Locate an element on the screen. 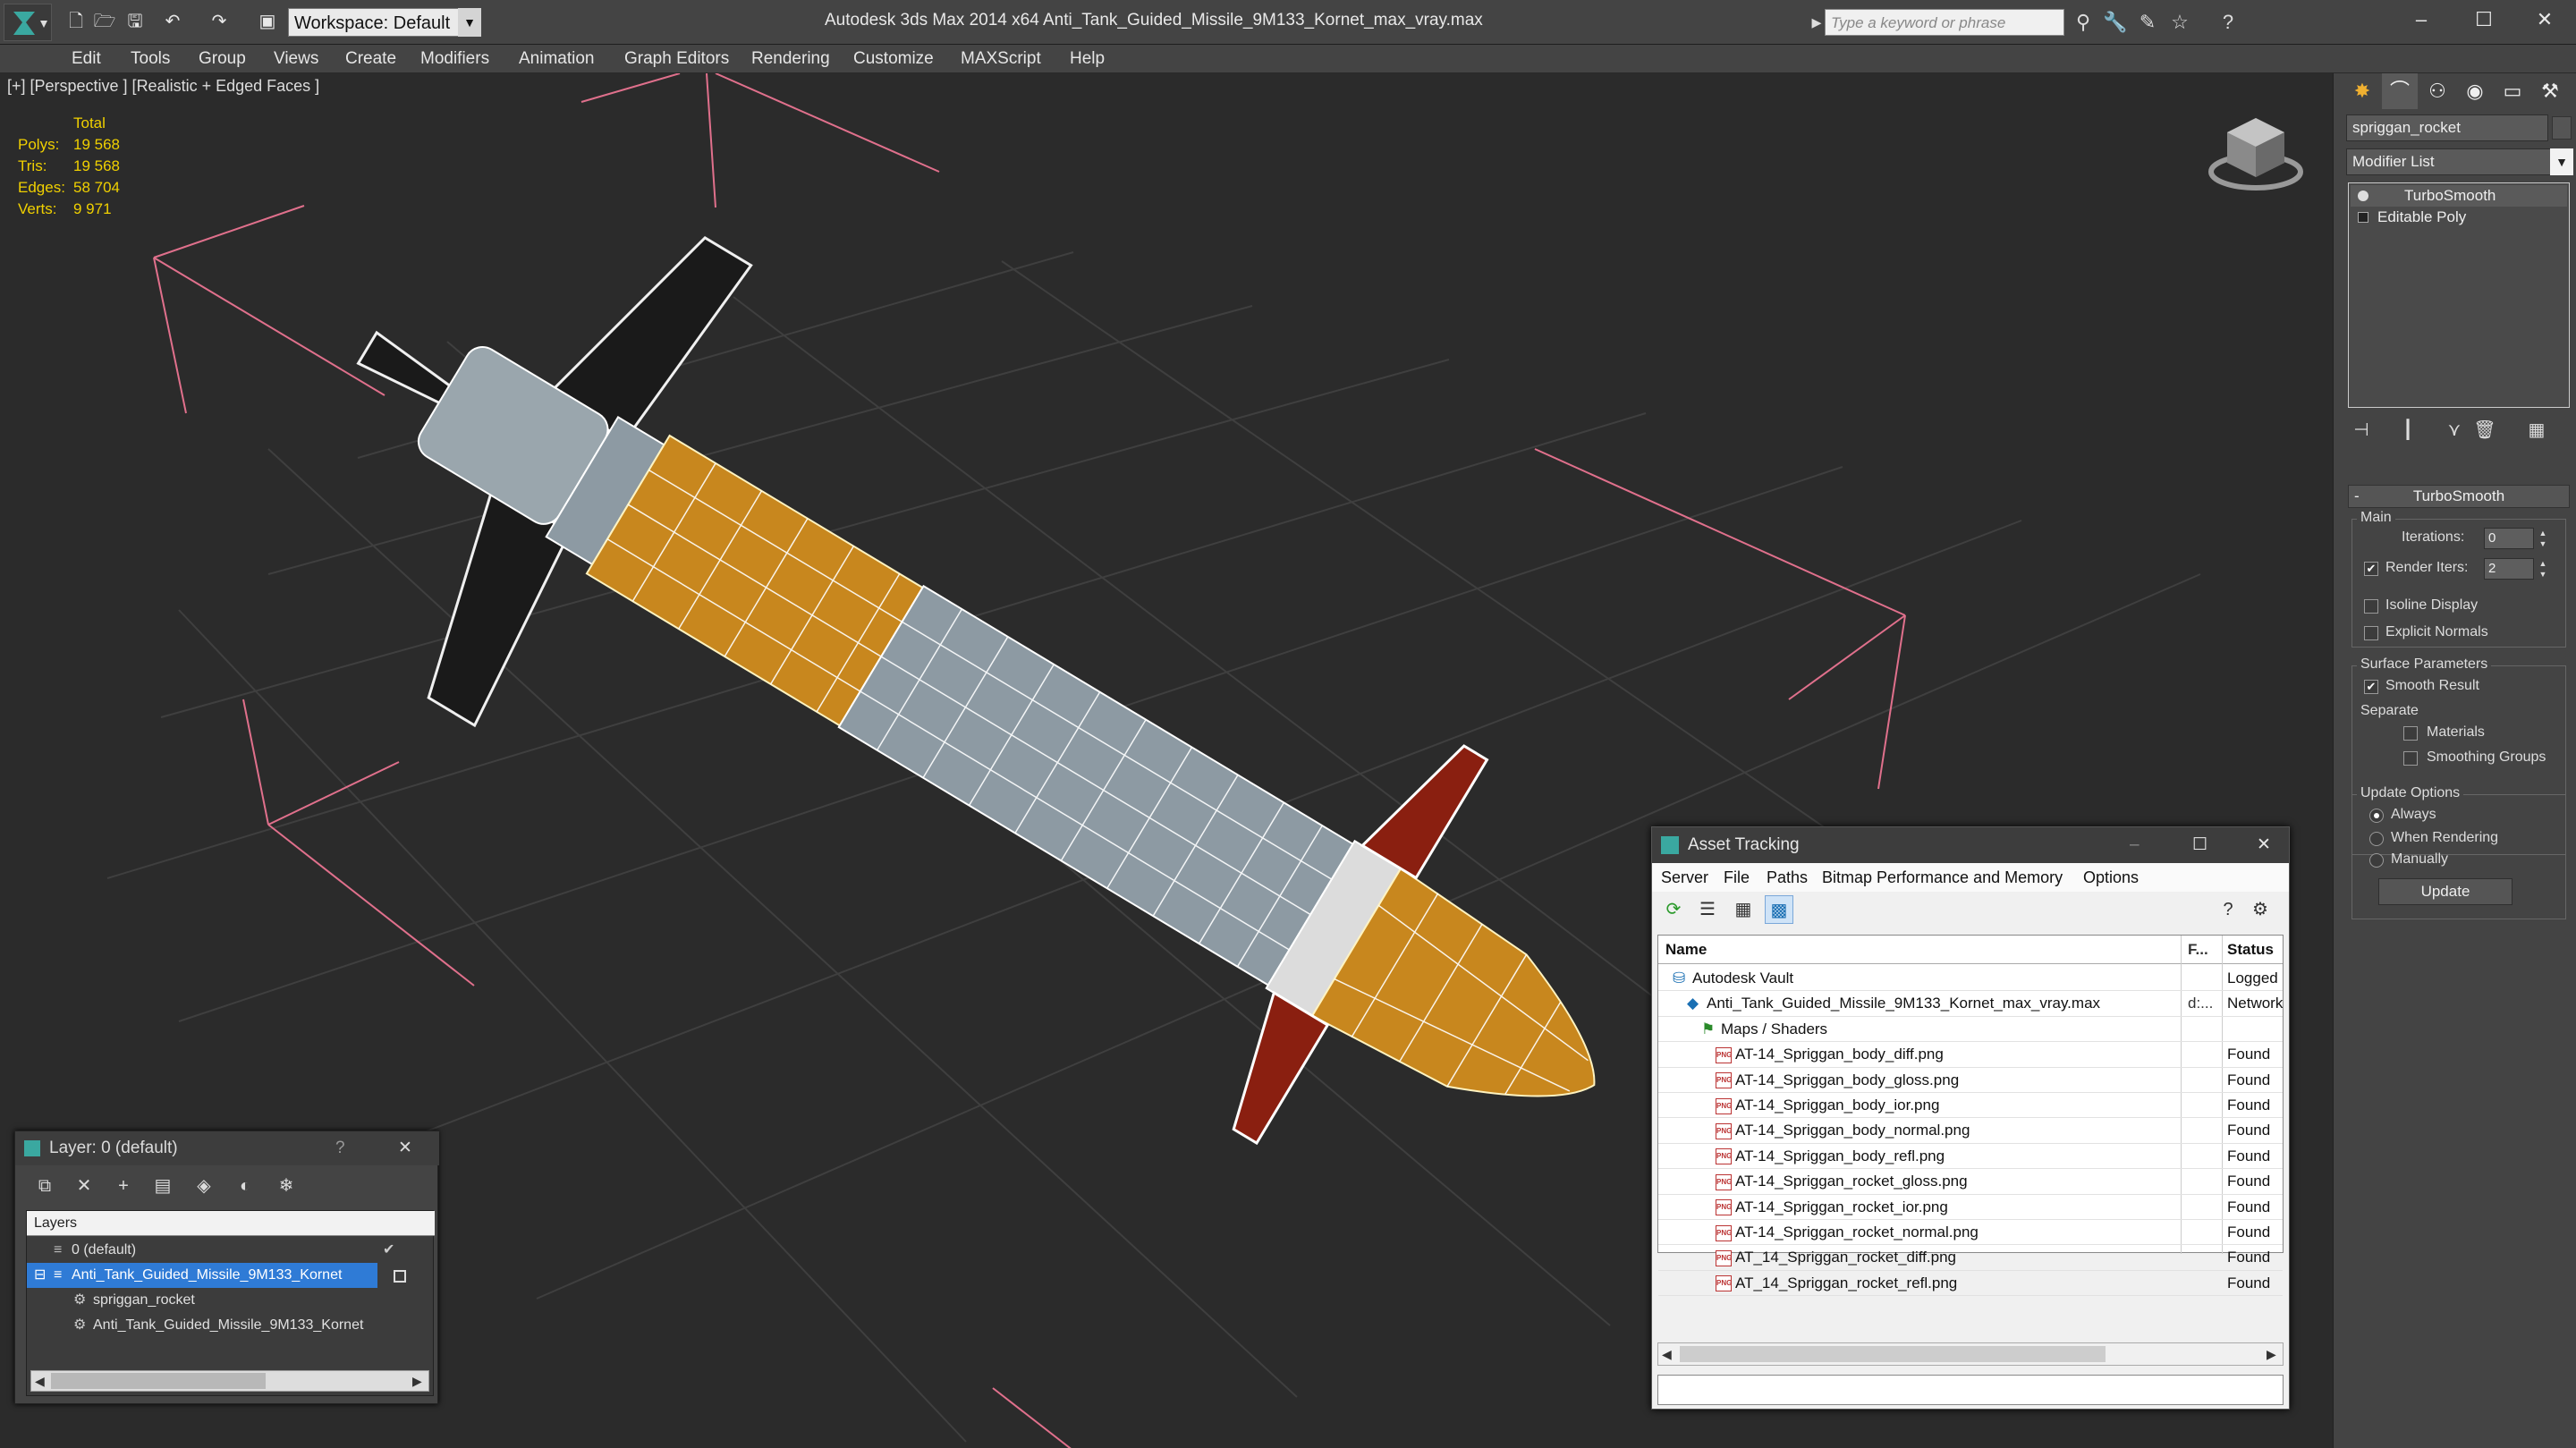  menu-tools: Tools is located at coordinates (150, 59).